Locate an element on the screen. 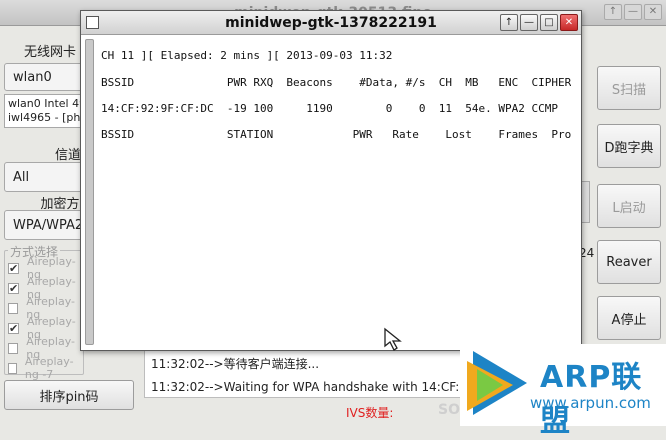  main-window-controls: ↑ — ✕ is located at coordinates (633, 12).